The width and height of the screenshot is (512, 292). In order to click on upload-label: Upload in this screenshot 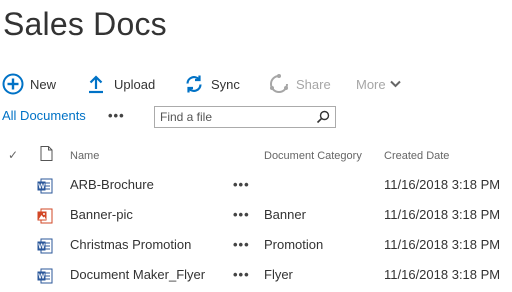, I will do `click(135, 84)`.